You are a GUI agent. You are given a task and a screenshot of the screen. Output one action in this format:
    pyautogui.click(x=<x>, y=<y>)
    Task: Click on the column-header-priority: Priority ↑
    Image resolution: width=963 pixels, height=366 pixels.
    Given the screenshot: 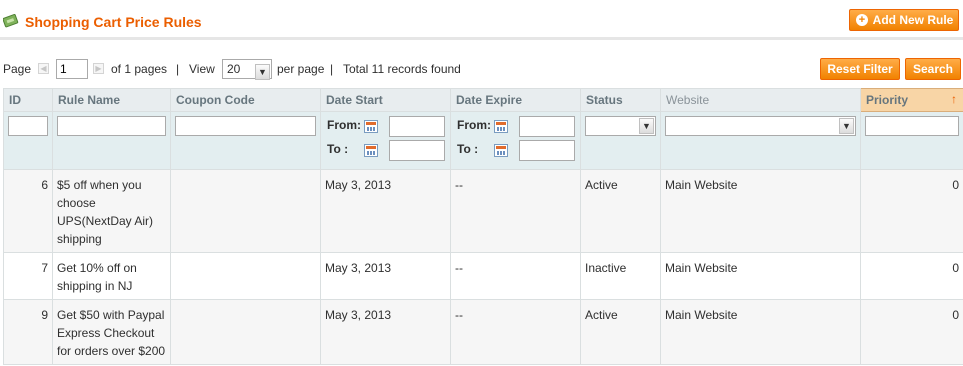 What is the action you would take?
    pyautogui.click(x=911, y=100)
    